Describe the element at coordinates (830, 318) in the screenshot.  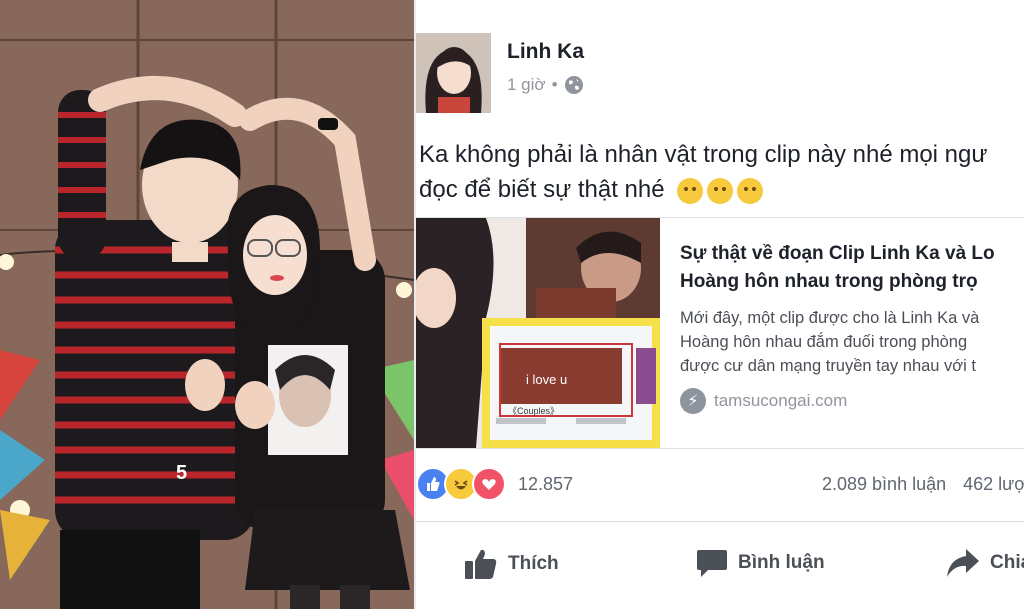
I see `link-desc-line-1: Mới đây, một clip được cho là Linh Ka và` at that location.